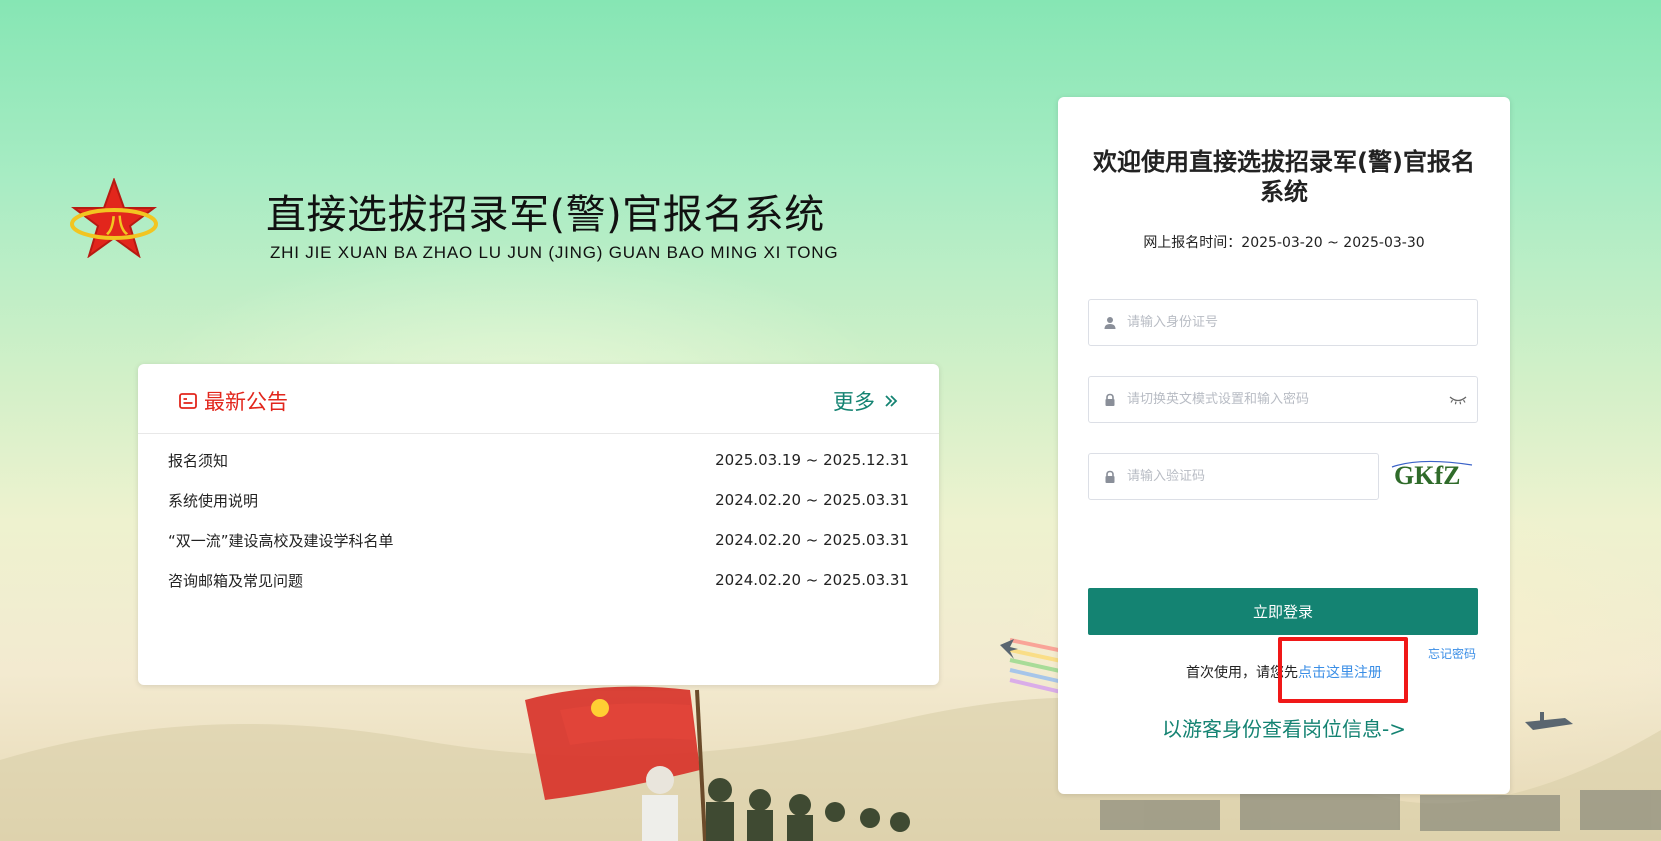 This screenshot has height=841, width=1661. I want to click on id-number-field, so click(1283, 322).